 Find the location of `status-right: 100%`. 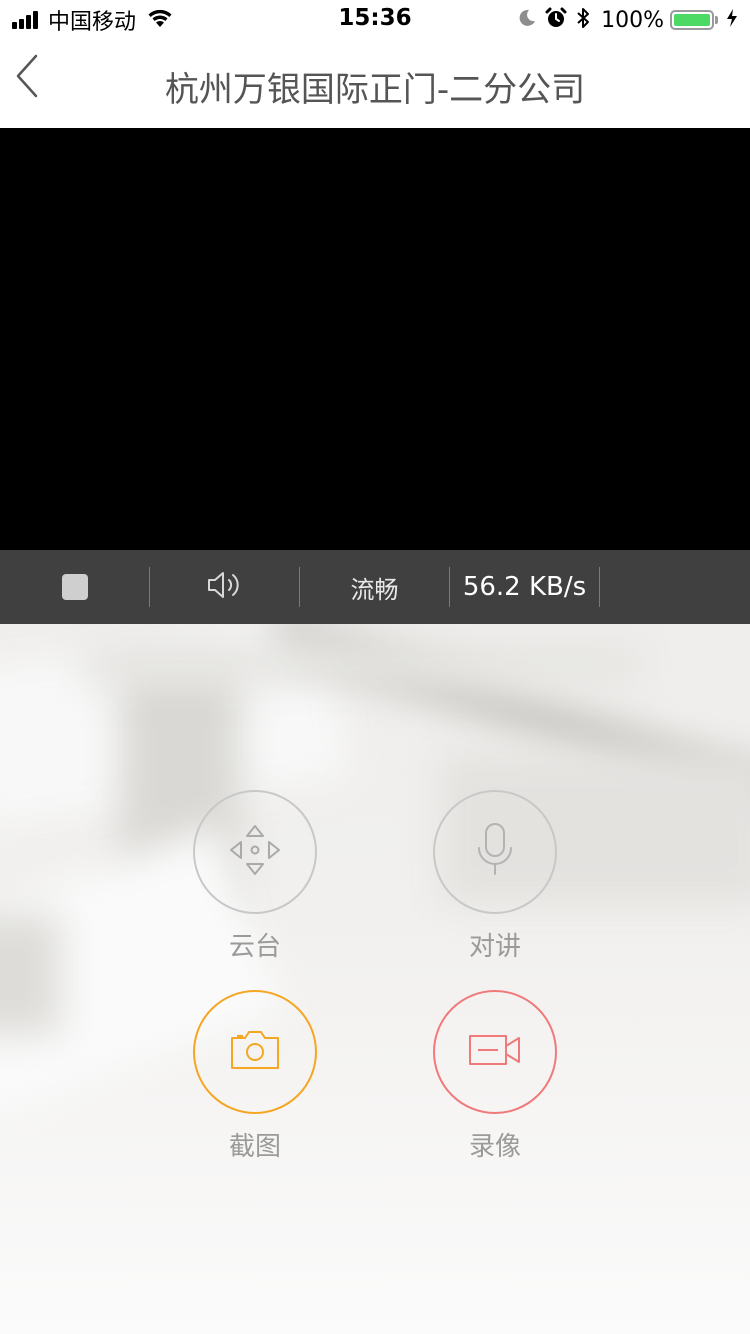

status-right: 100% is located at coordinates (623, 20).